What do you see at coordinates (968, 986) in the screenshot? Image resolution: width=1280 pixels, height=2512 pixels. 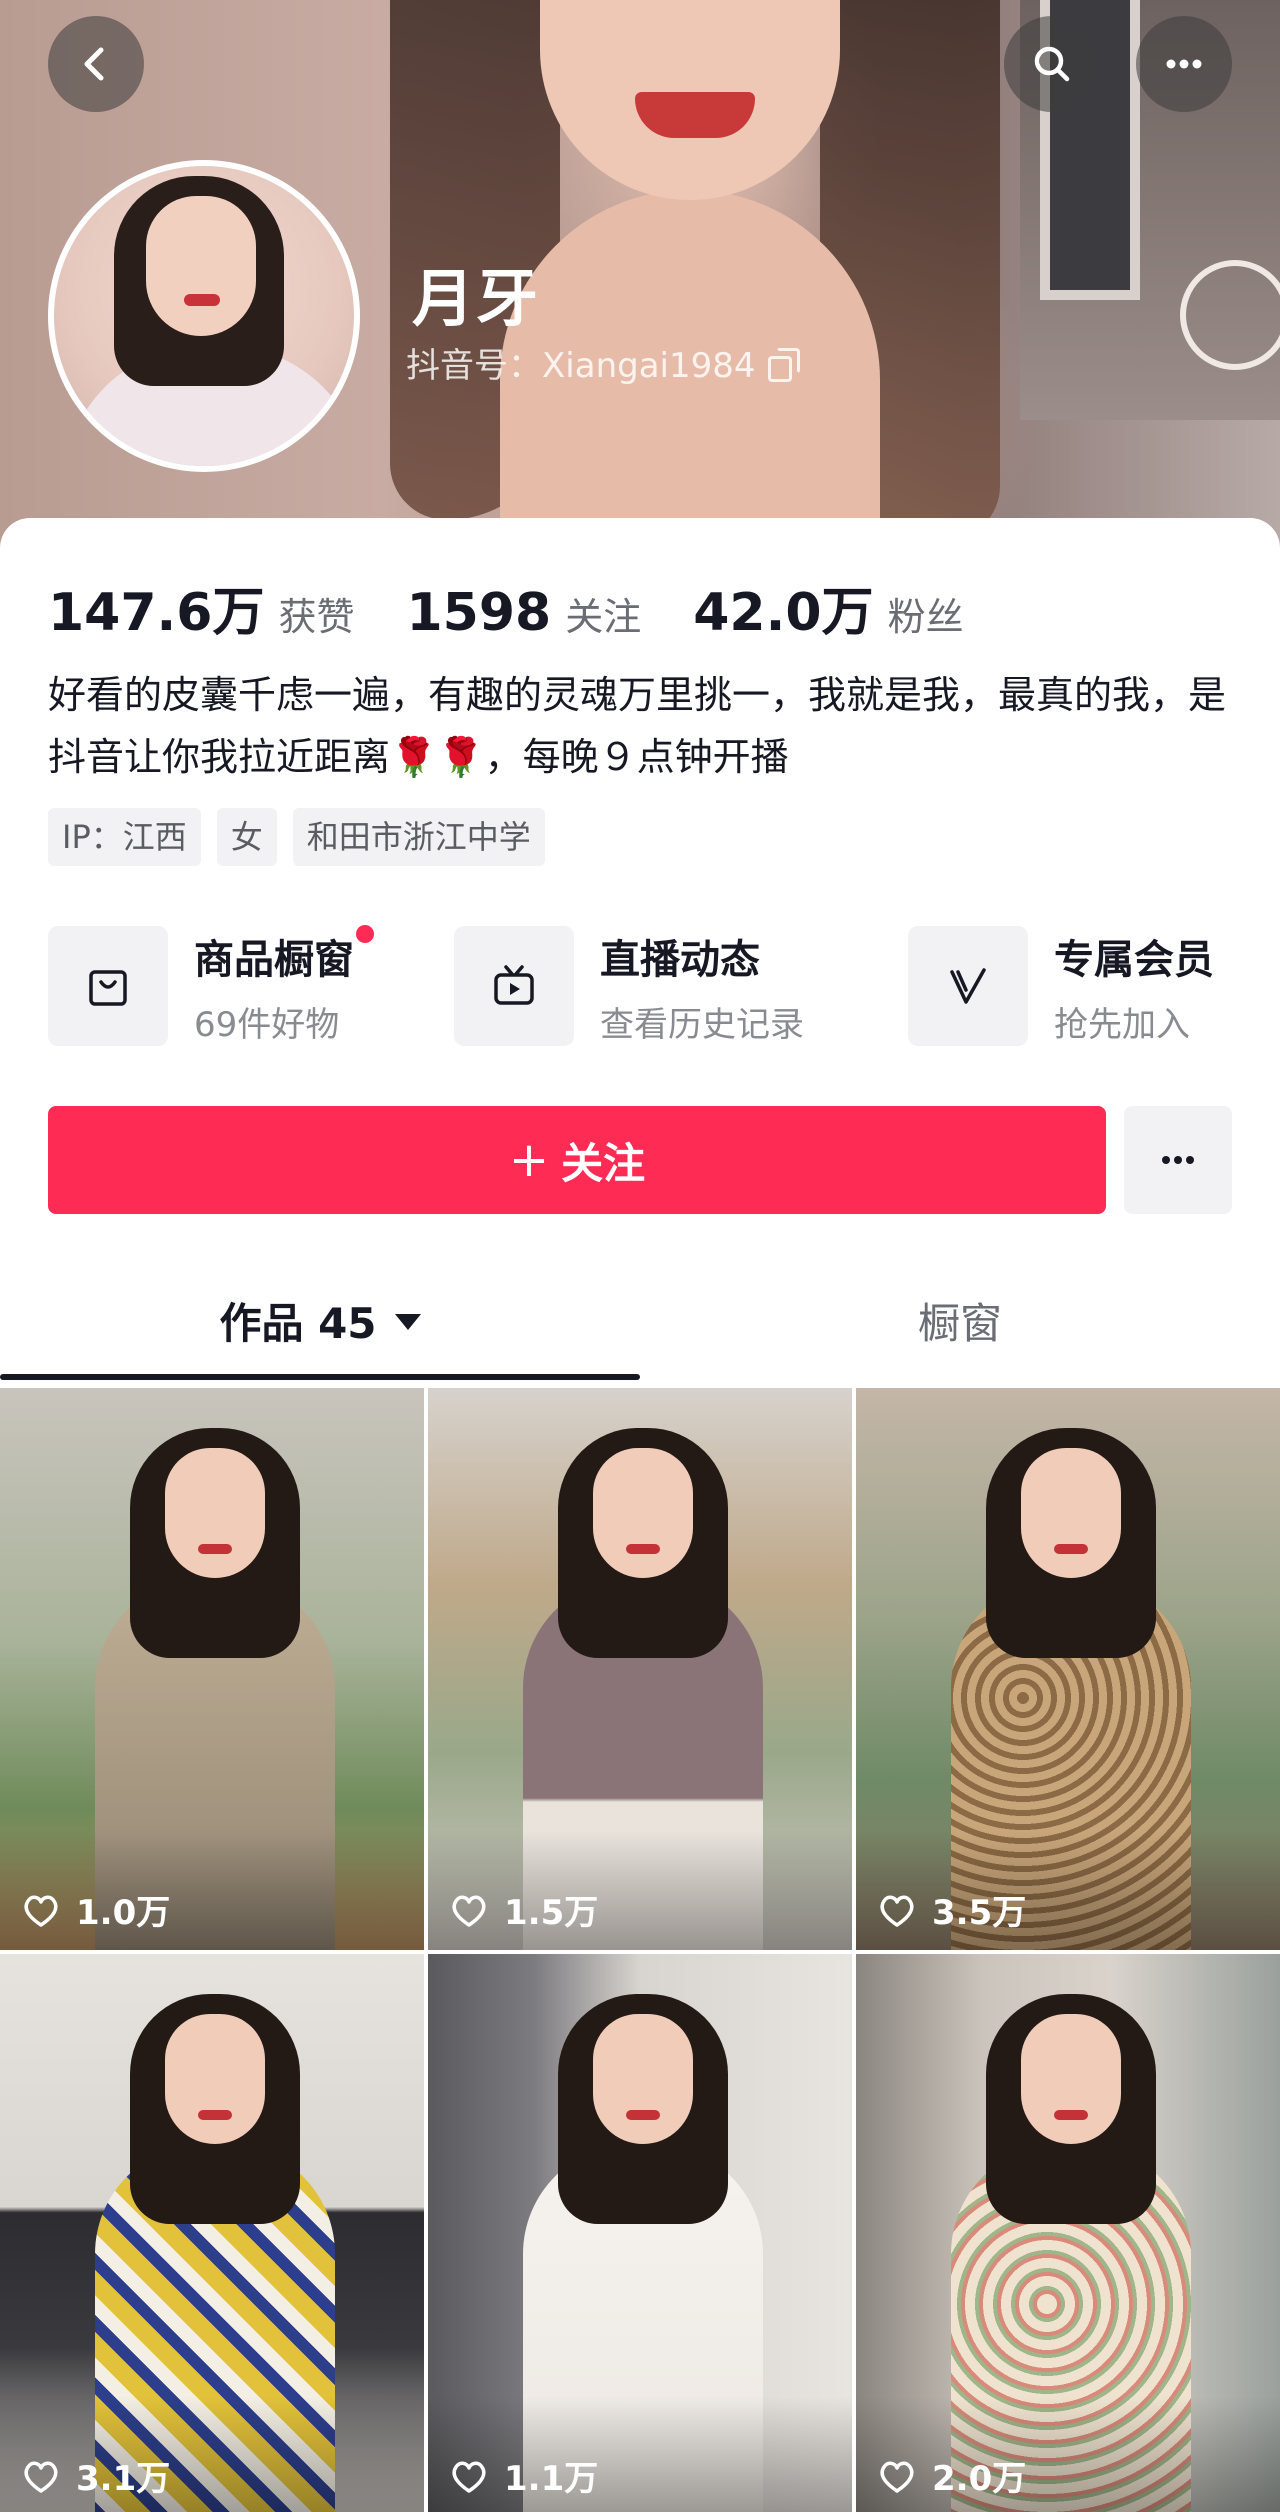 I see `v-badge-icon` at bounding box center [968, 986].